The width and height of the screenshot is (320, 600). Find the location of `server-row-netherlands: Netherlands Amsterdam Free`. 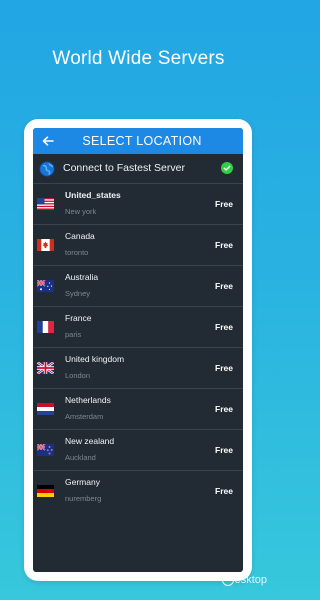

server-row-netherlands: Netherlands Amsterdam Free is located at coordinates (138, 409).